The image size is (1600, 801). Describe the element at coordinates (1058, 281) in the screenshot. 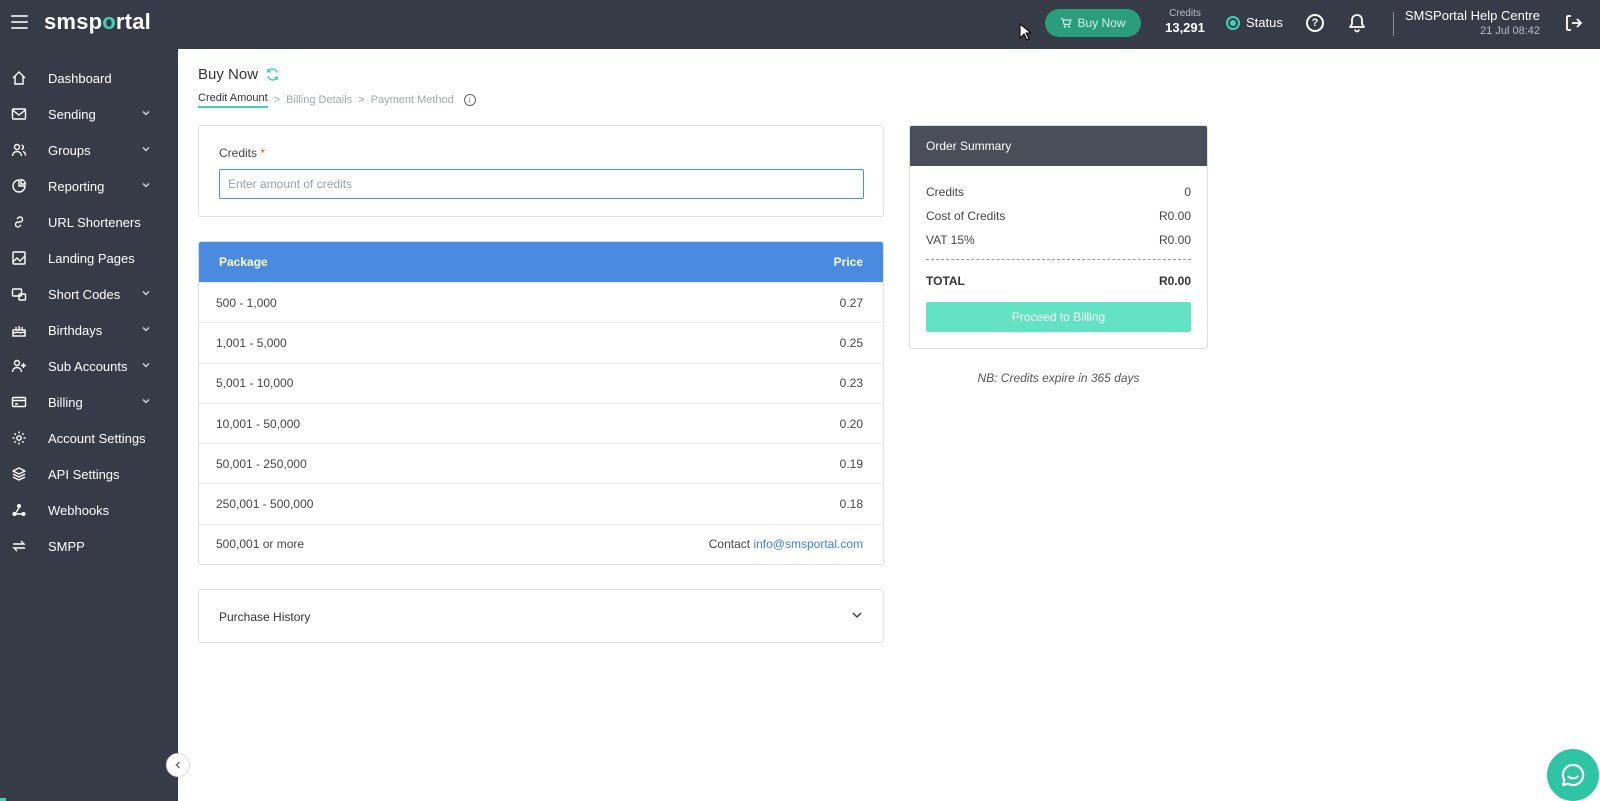

I see `order-total-row: TOTAL R0.00` at that location.